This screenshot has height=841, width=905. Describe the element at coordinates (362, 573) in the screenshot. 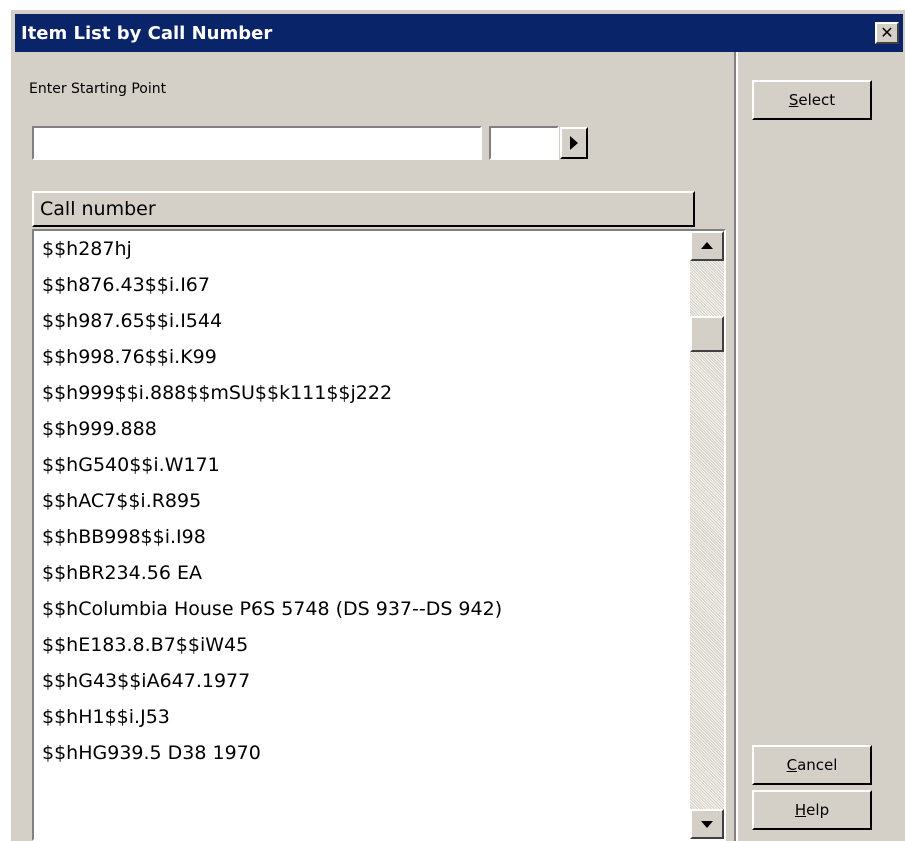

I see `list-item: $$hBR234.56 EA` at that location.